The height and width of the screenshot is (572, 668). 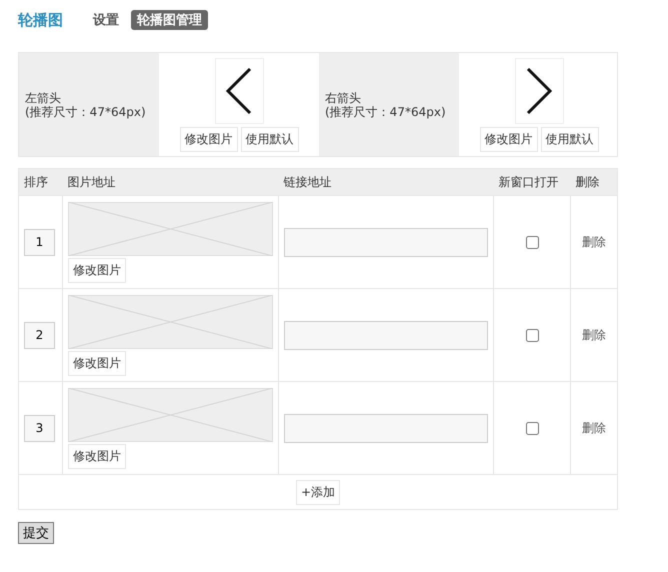 I want to click on column-header: 链接地址, so click(x=386, y=182).